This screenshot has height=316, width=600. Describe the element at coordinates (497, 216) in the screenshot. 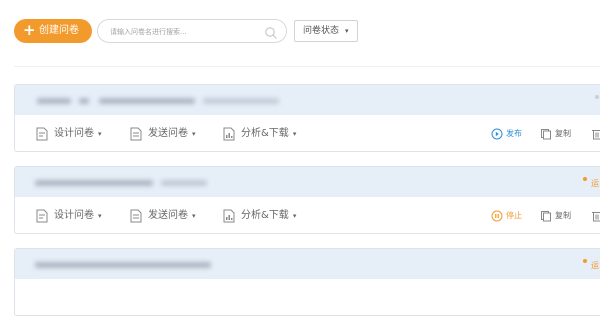

I see `pause-icon` at that location.